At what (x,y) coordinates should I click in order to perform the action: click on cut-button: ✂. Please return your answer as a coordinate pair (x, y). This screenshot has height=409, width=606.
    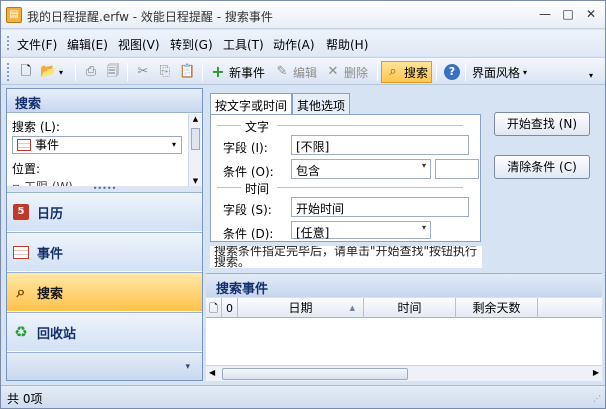
    Looking at the image, I should click on (143, 72).